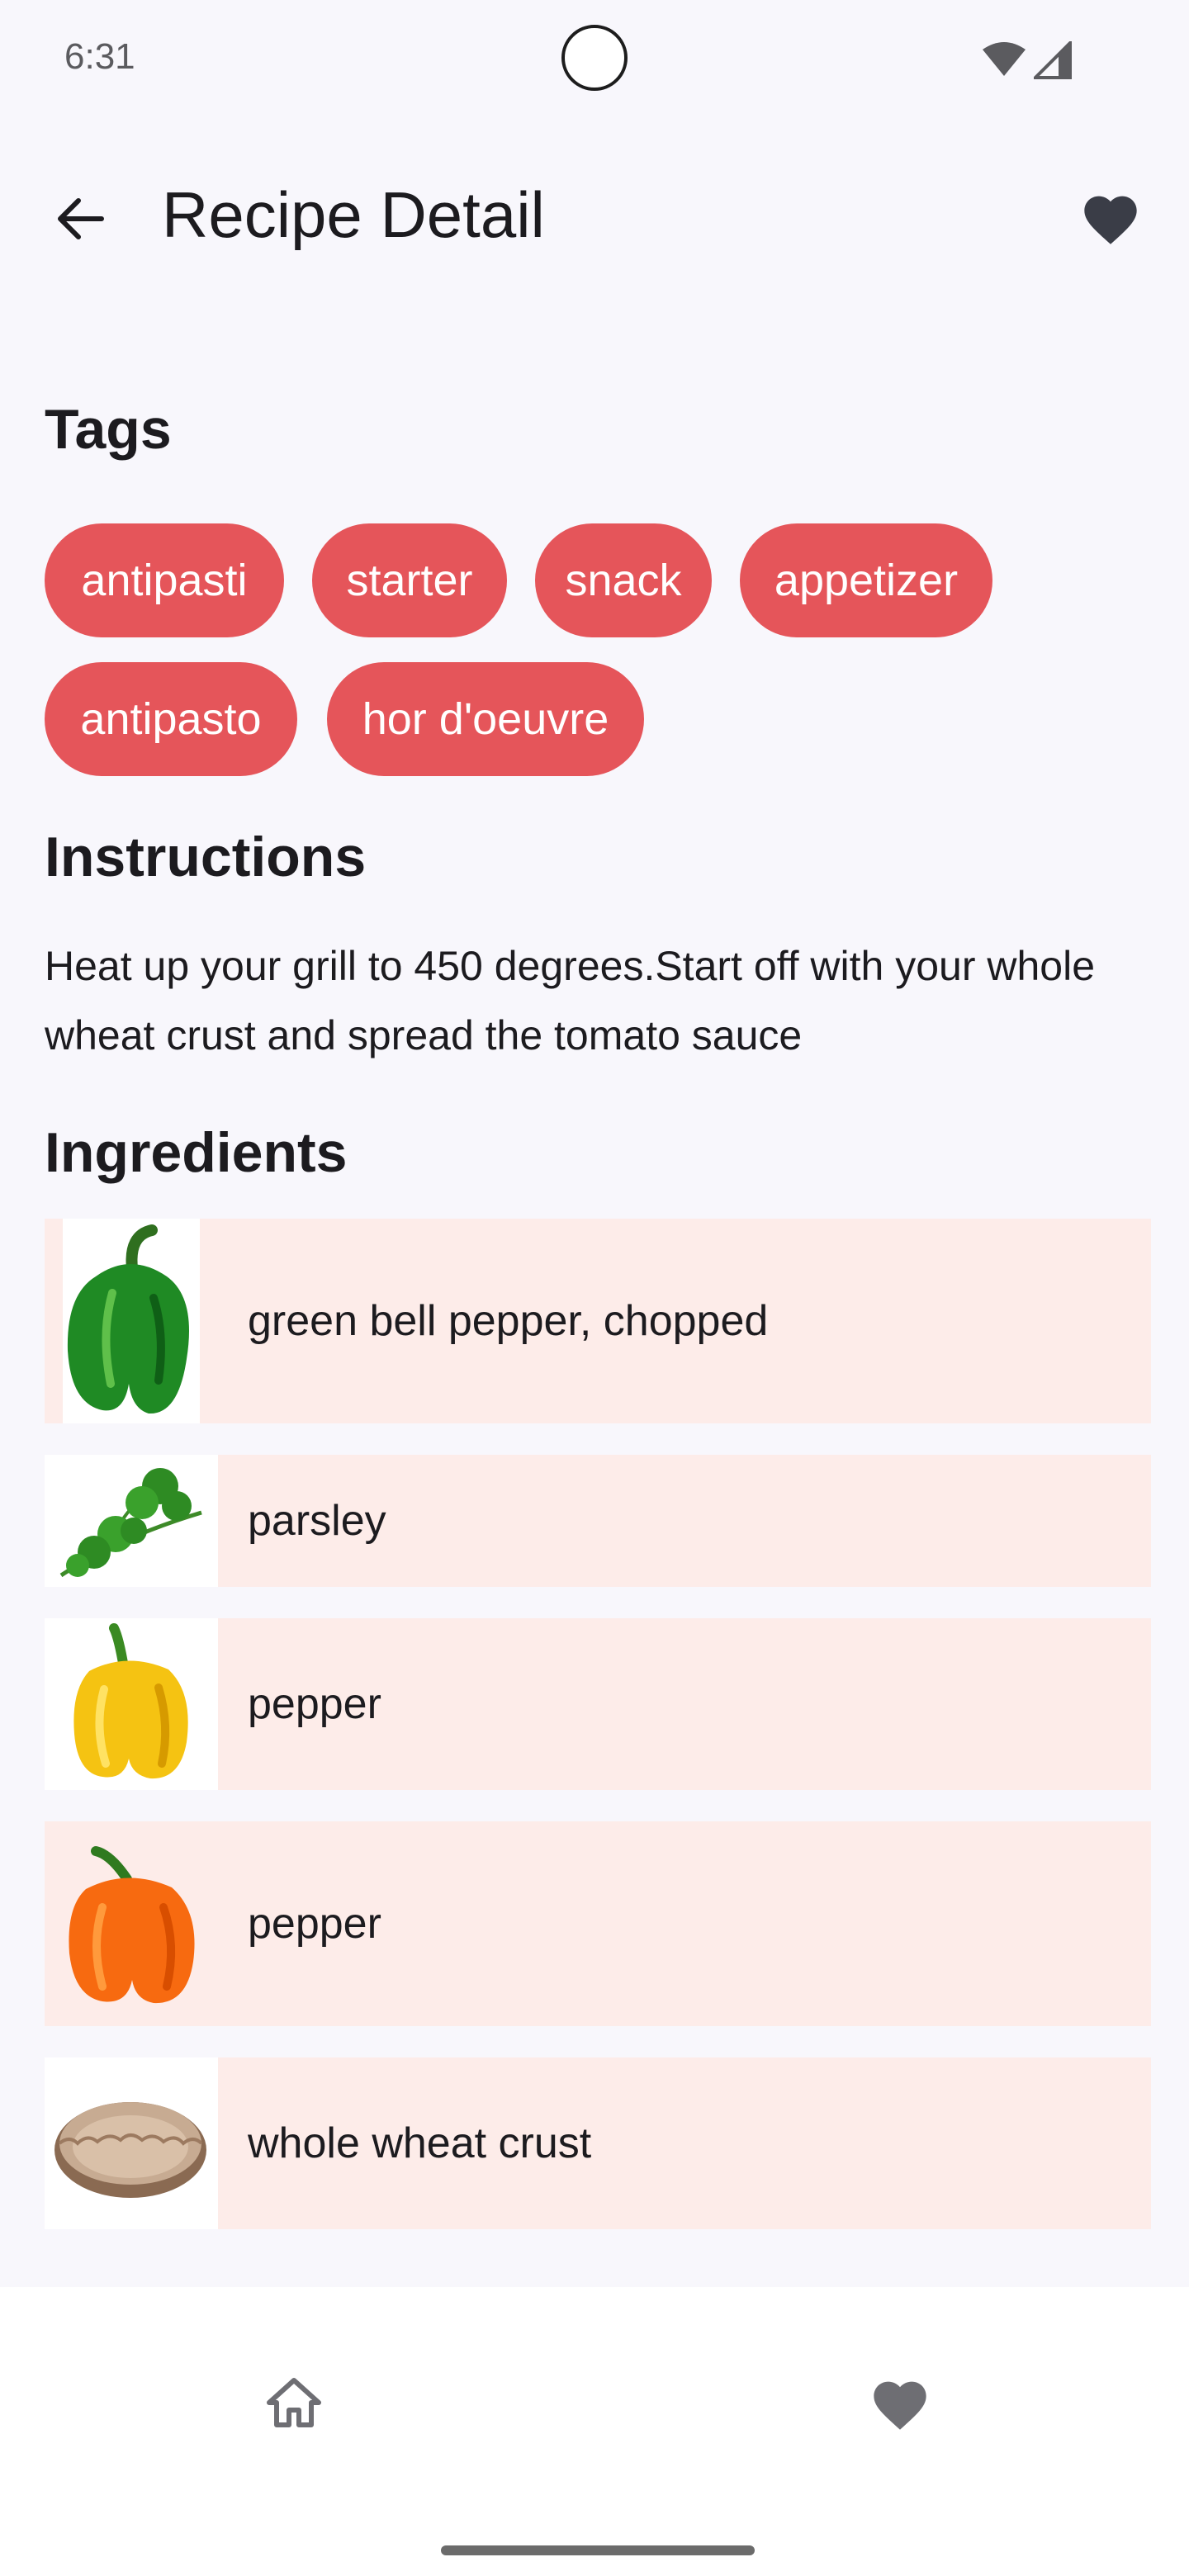  I want to click on tag-chip: antipasto, so click(171, 719).